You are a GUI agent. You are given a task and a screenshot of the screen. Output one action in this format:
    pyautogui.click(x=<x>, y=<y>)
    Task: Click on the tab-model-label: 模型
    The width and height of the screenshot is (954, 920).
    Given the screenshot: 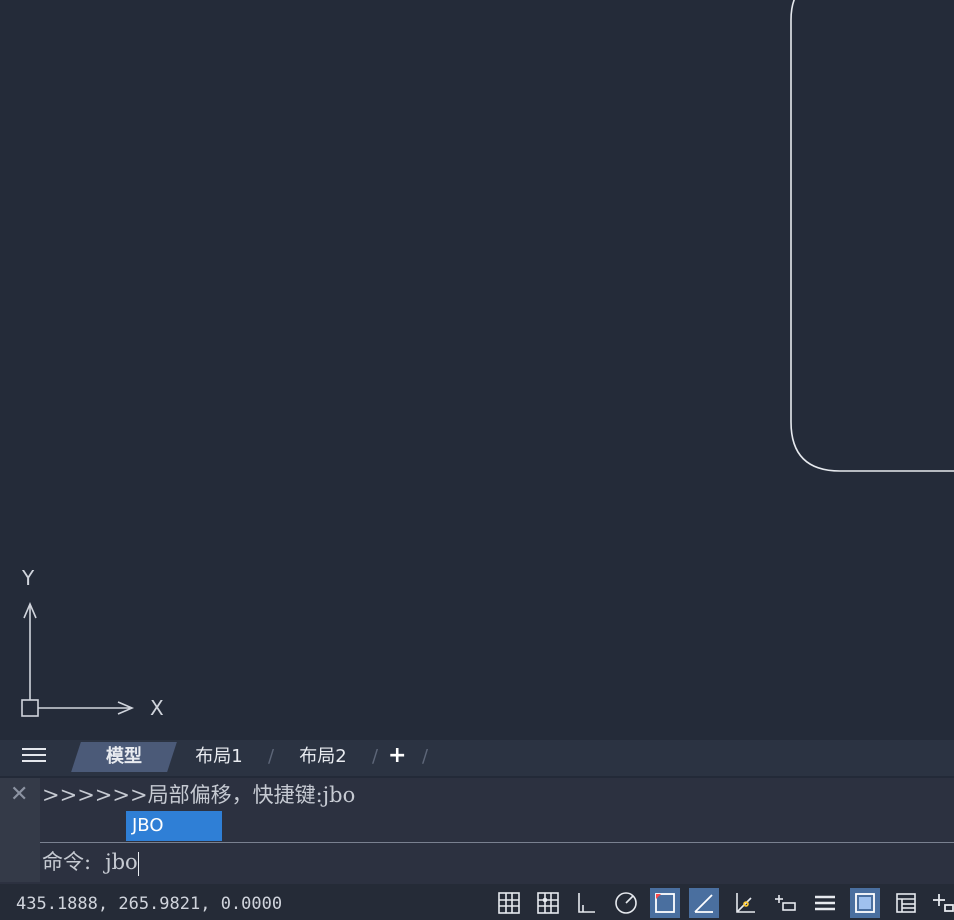 What is the action you would take?
    pyautogui.click(x=124, y=756)
    